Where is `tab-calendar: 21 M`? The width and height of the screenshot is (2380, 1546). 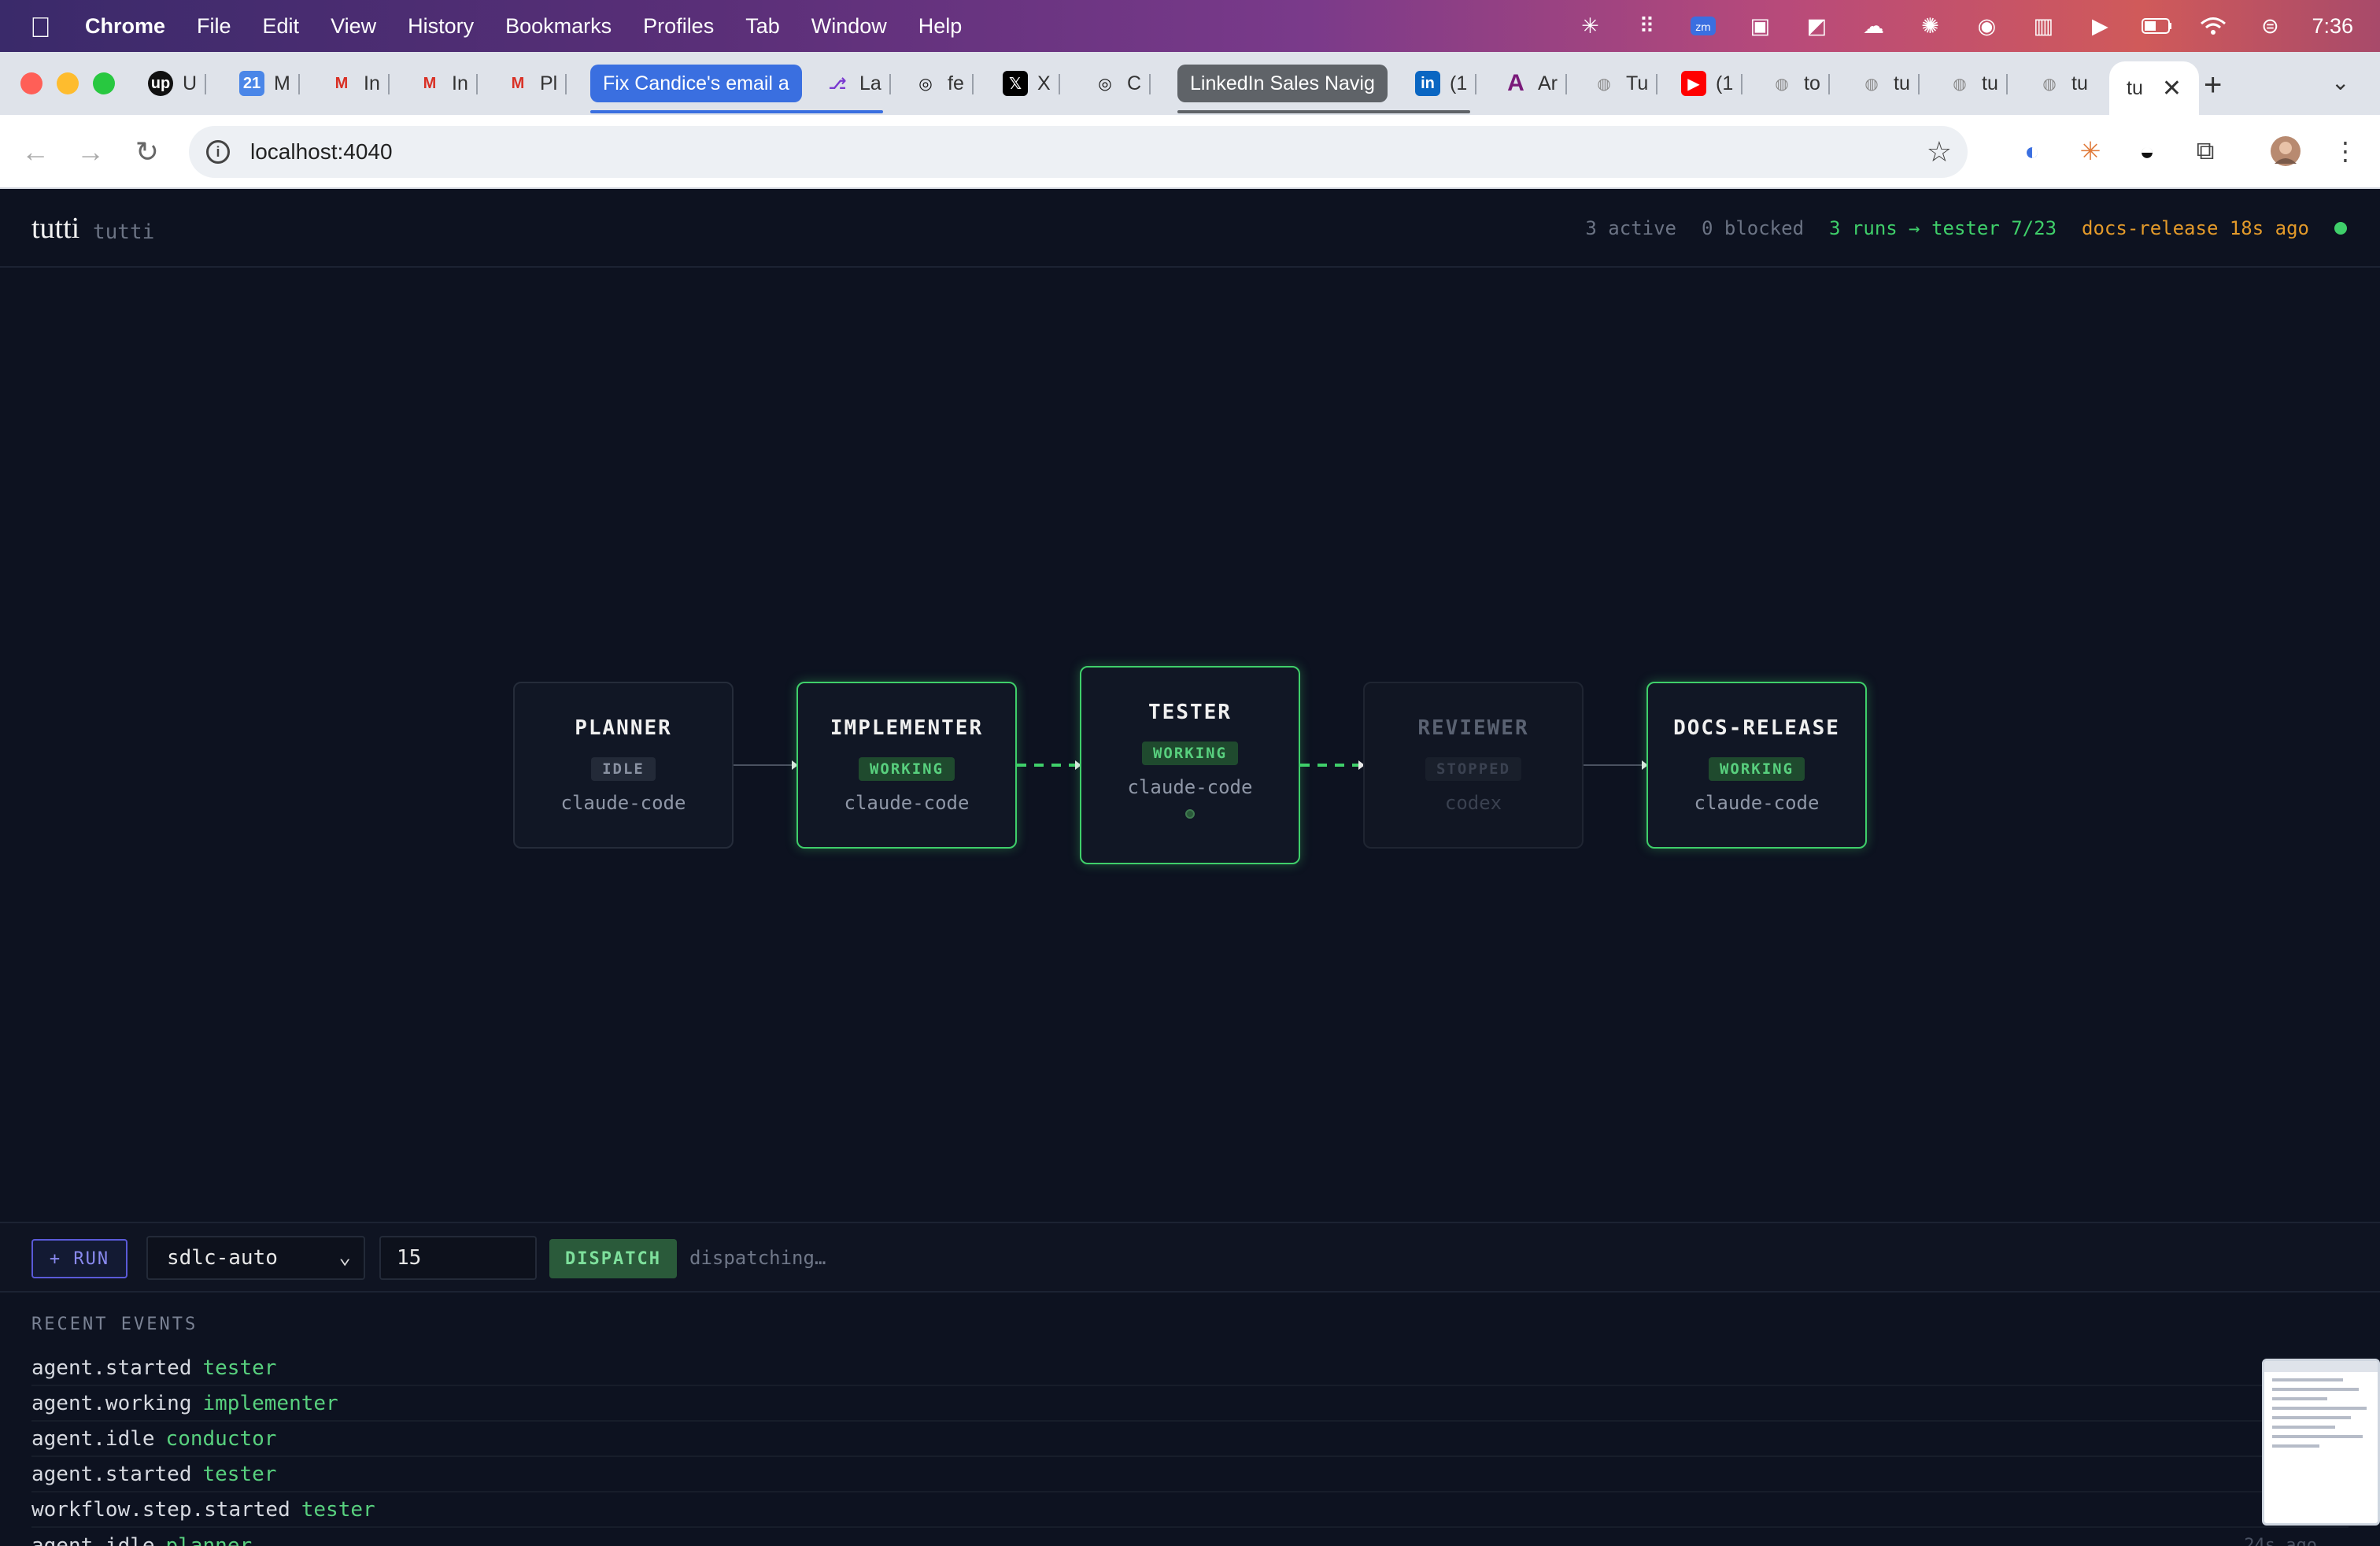
tab-calendar: 21 M is located at coordinates (266, 83).